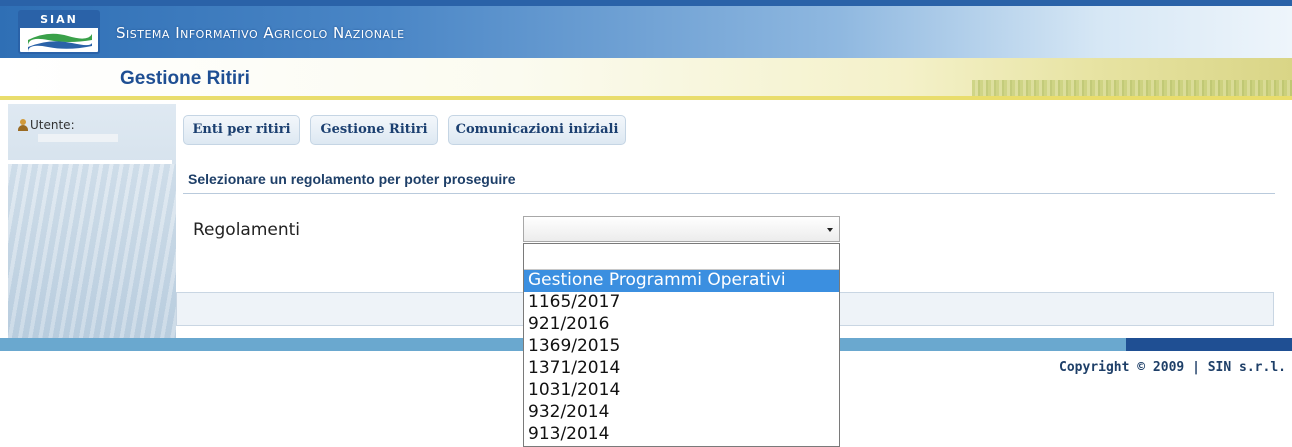  I want to click on dropdown-option: 1371/2014, so click(681, 369).